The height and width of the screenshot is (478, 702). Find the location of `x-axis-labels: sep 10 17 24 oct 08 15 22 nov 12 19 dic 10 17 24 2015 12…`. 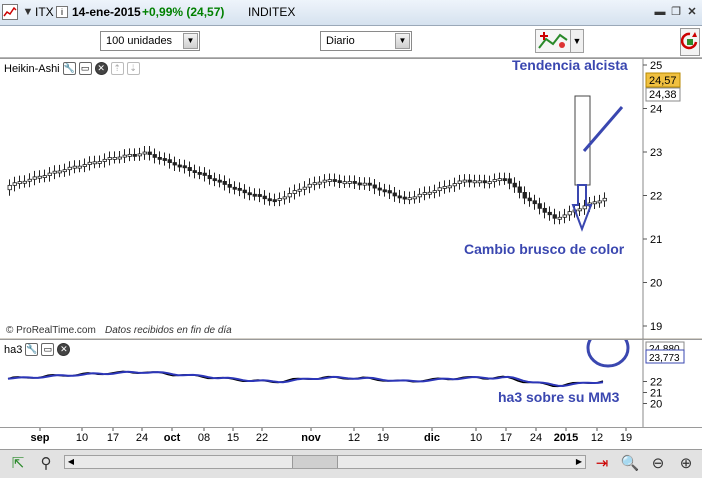

x-axis-labels: sep 10 17 24 oct 08 15 22 nov 12 19 dic 10 17 24 2015 12… is located at coordinates (331, 436).